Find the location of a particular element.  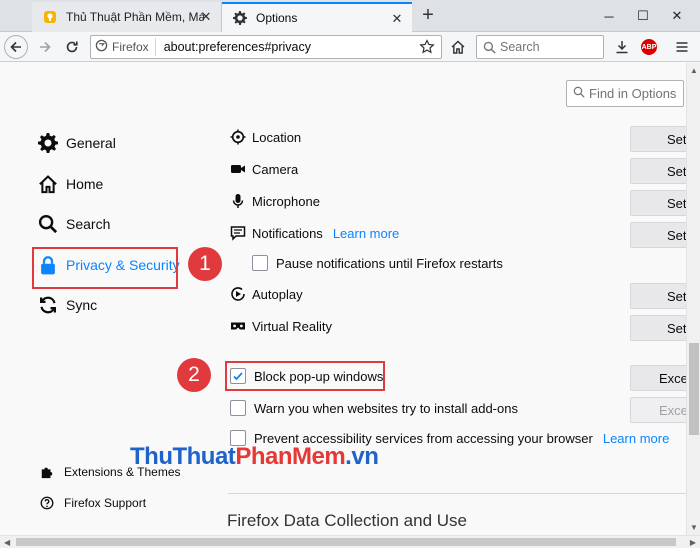

permission-camera: Camera is located at coordinates (264, 169).